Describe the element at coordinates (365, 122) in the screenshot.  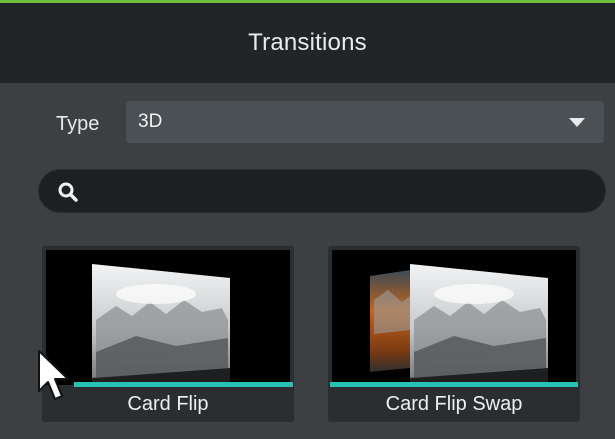
I see `type-dropdown: 3D` at that location.